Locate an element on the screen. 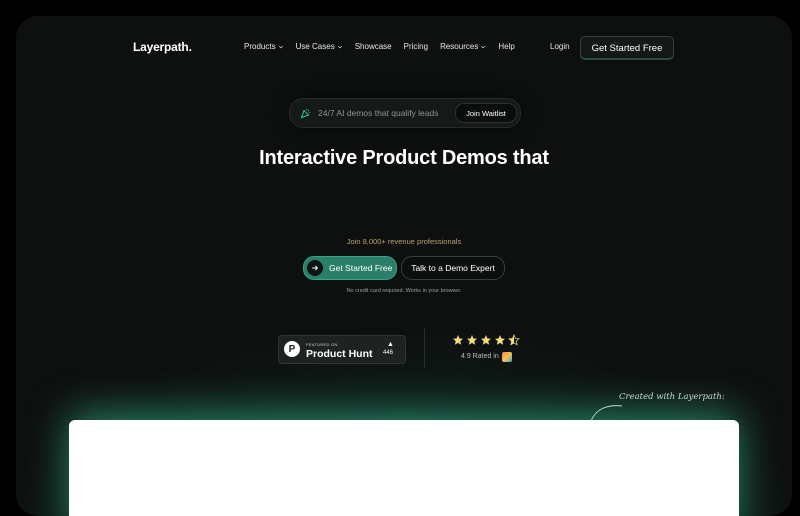 The image size is (800, 516). hero-title: Interactive Product Demos that is located at coordinates (404, 158).